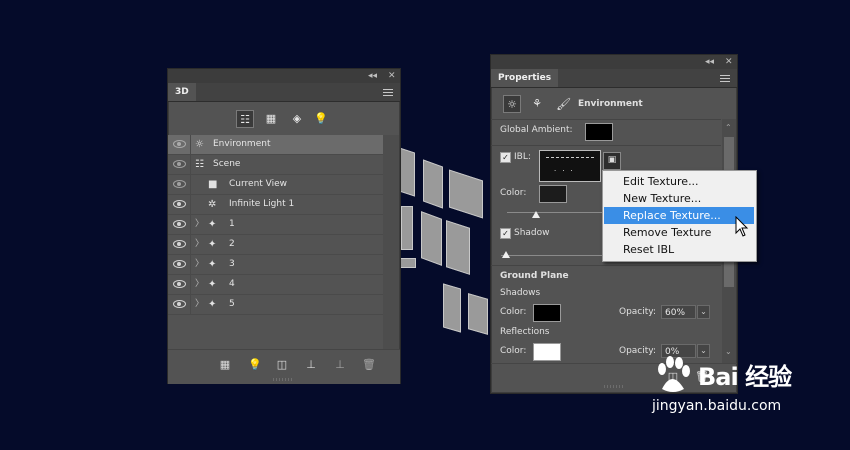 The image size is (850, 450). I want to click on panel-3d-tabrow: 3D, so click(284, 92).